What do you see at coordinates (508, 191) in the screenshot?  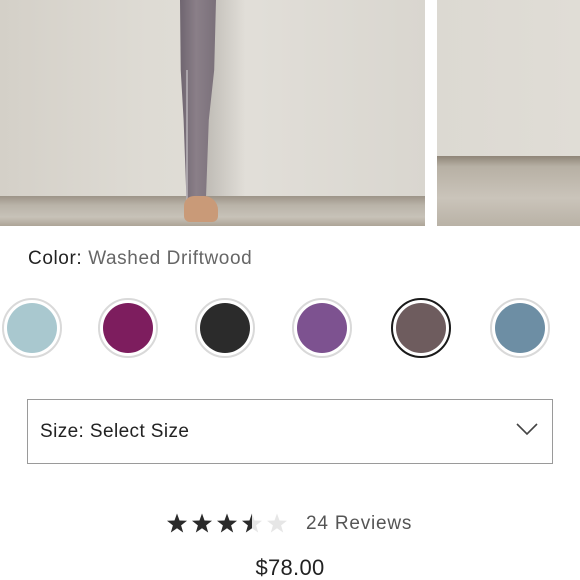 I see `floor` at bounding box center [508, 191].